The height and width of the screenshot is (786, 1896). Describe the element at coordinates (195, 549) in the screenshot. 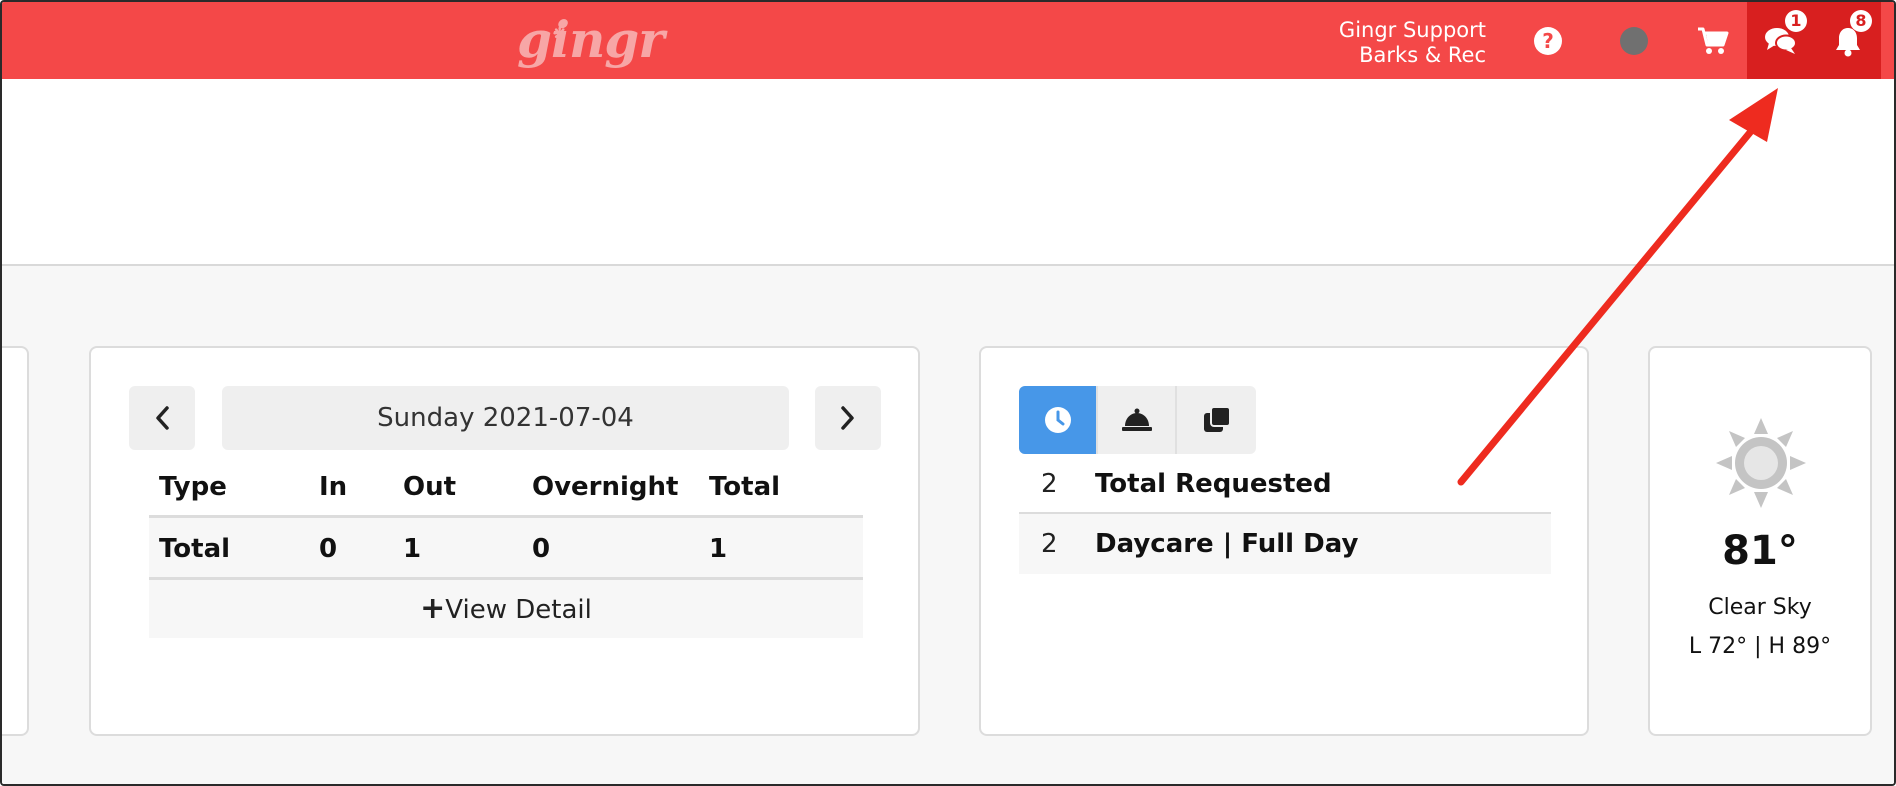

I see `cell-type: Total` at that location.